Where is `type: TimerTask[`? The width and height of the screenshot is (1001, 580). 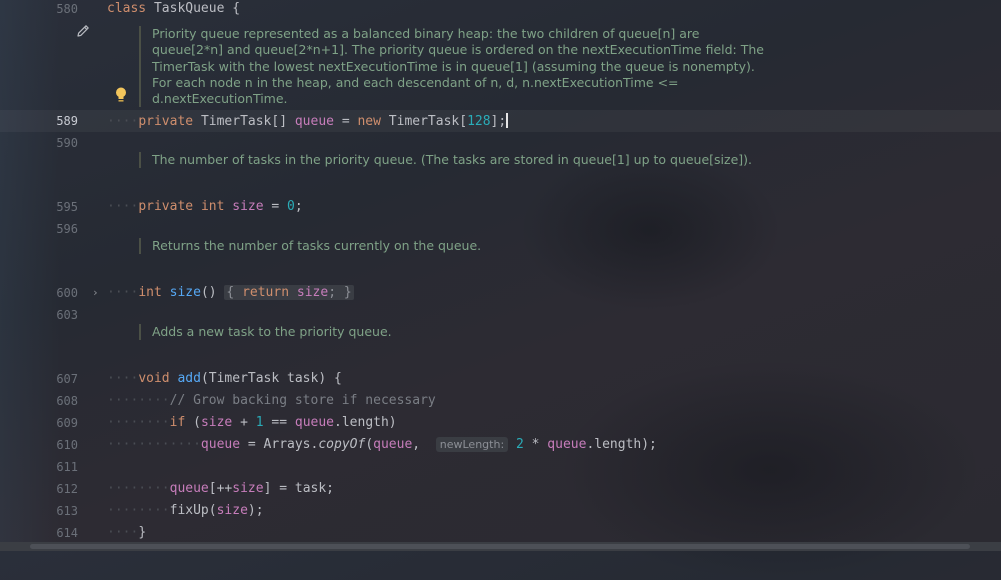
type: TimerTask[ is located at coordinates (424, 121).